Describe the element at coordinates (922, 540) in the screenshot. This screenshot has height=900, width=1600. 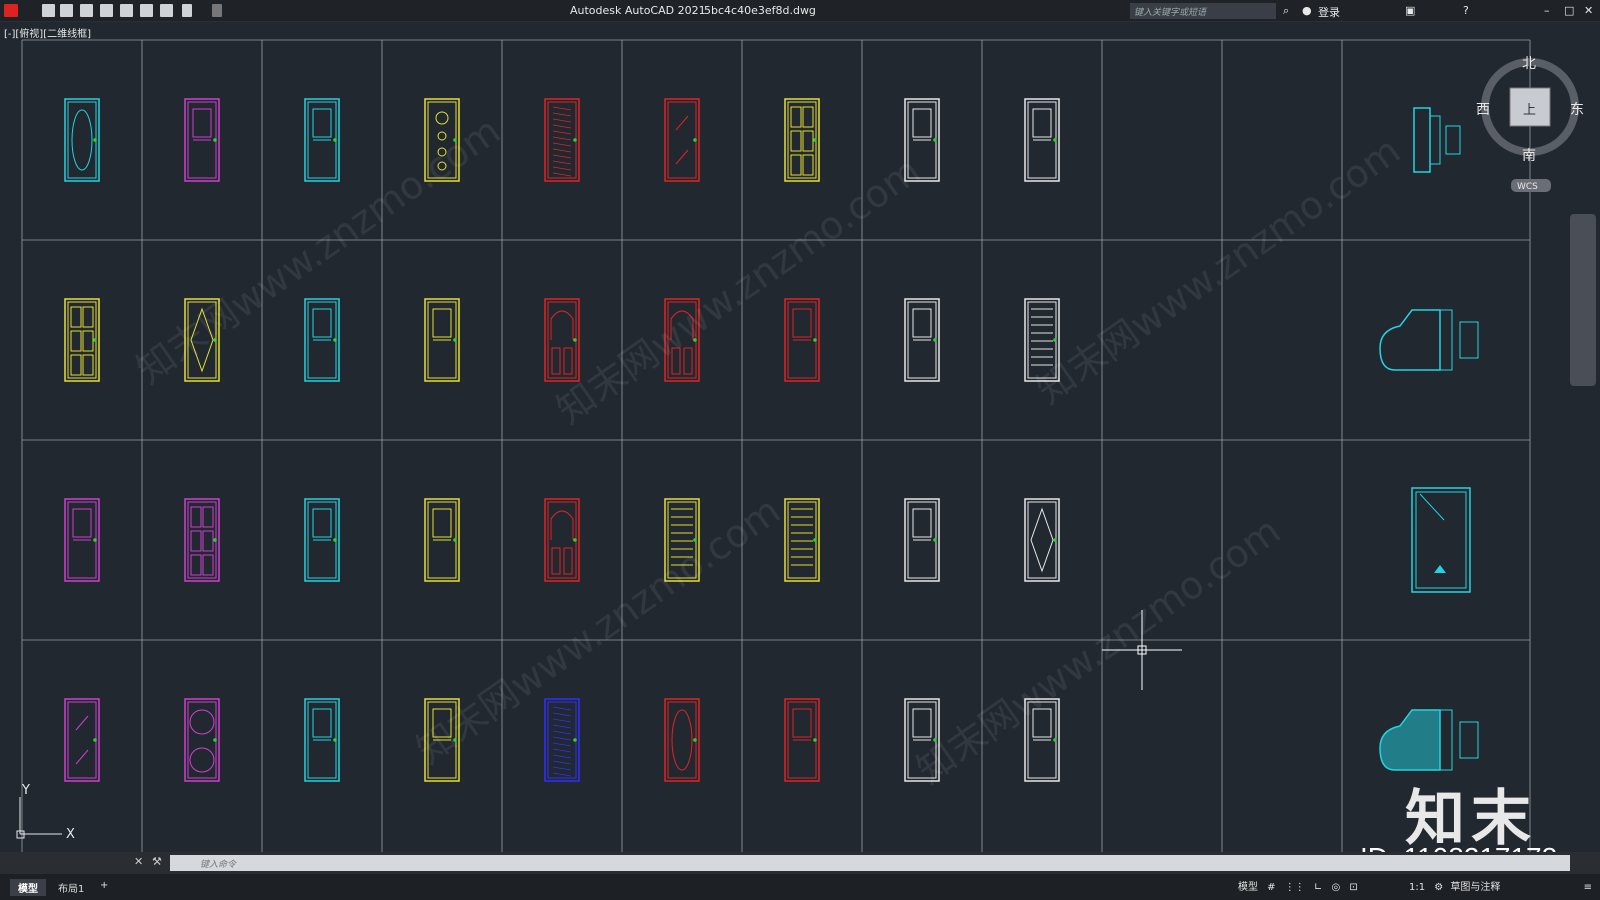
I see `door-block-scroll` at that location.